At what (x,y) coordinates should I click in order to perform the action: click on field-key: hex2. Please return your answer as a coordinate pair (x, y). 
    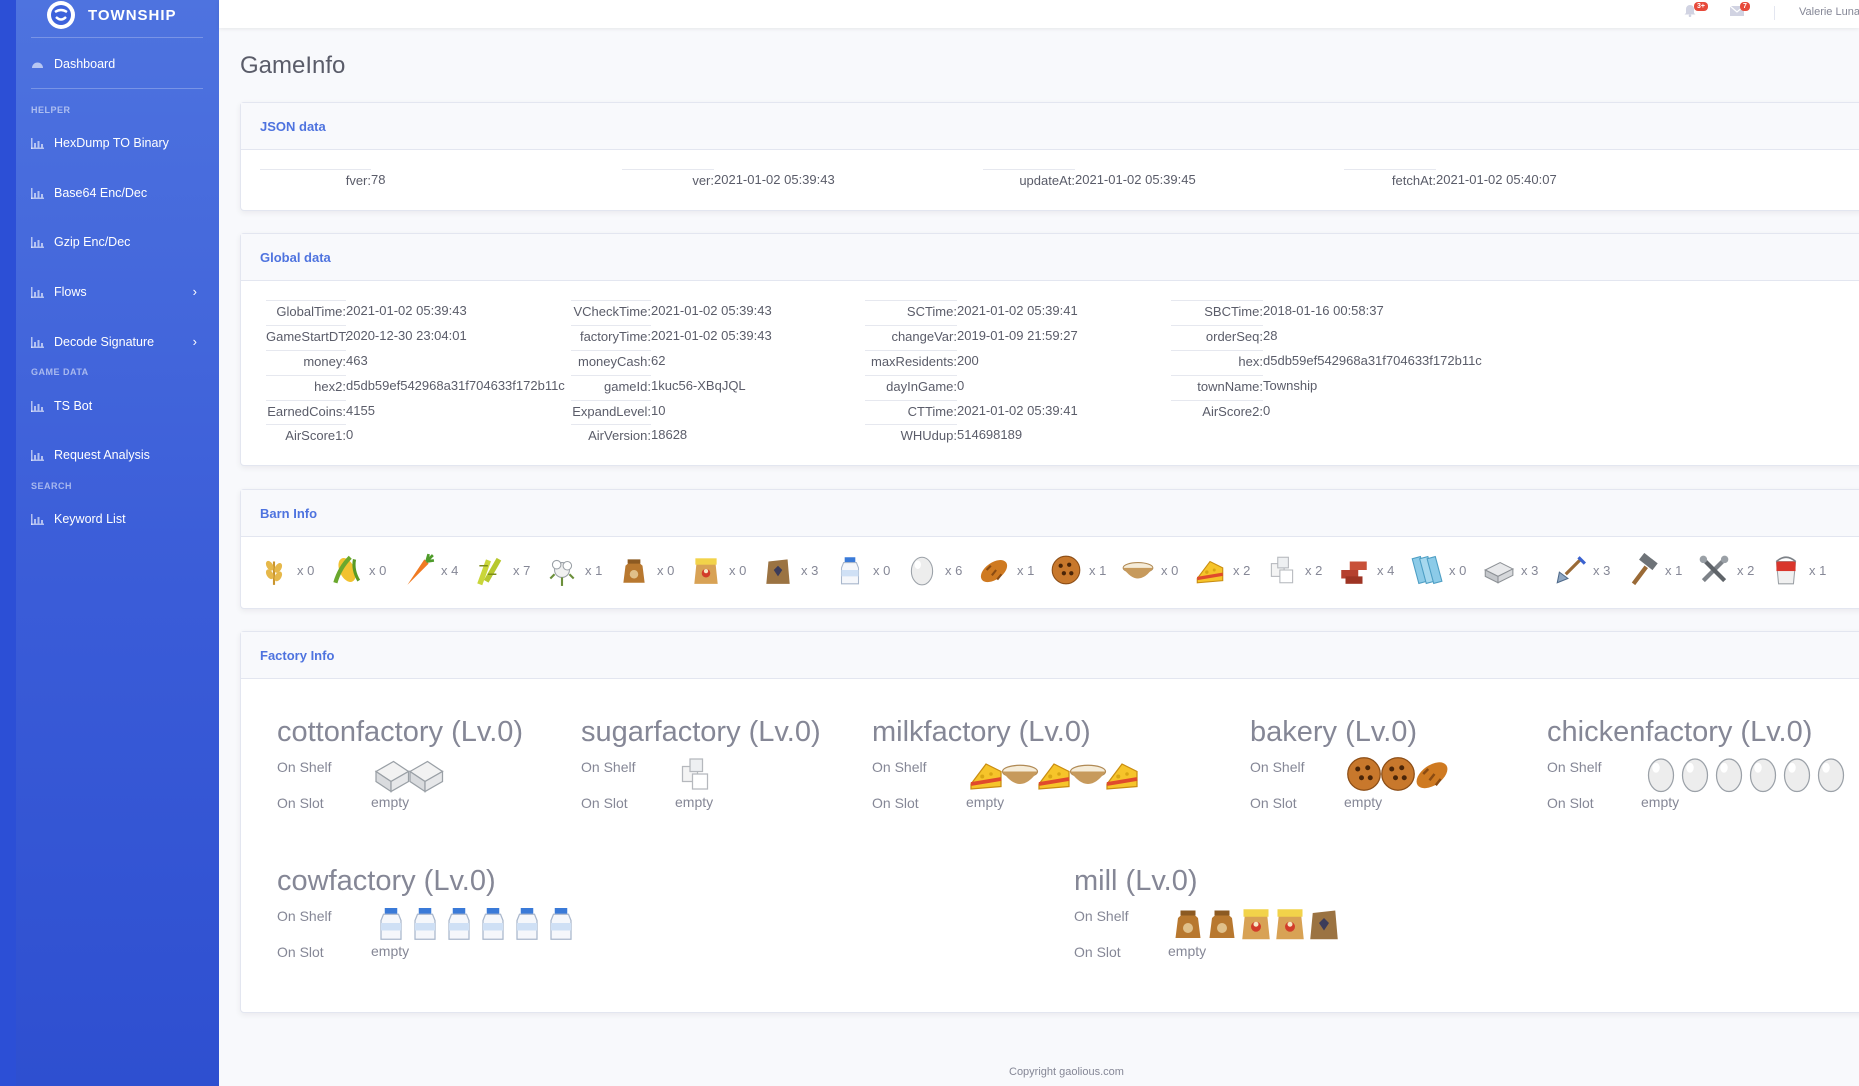
    Looking at the image, I should click on (306, 384).